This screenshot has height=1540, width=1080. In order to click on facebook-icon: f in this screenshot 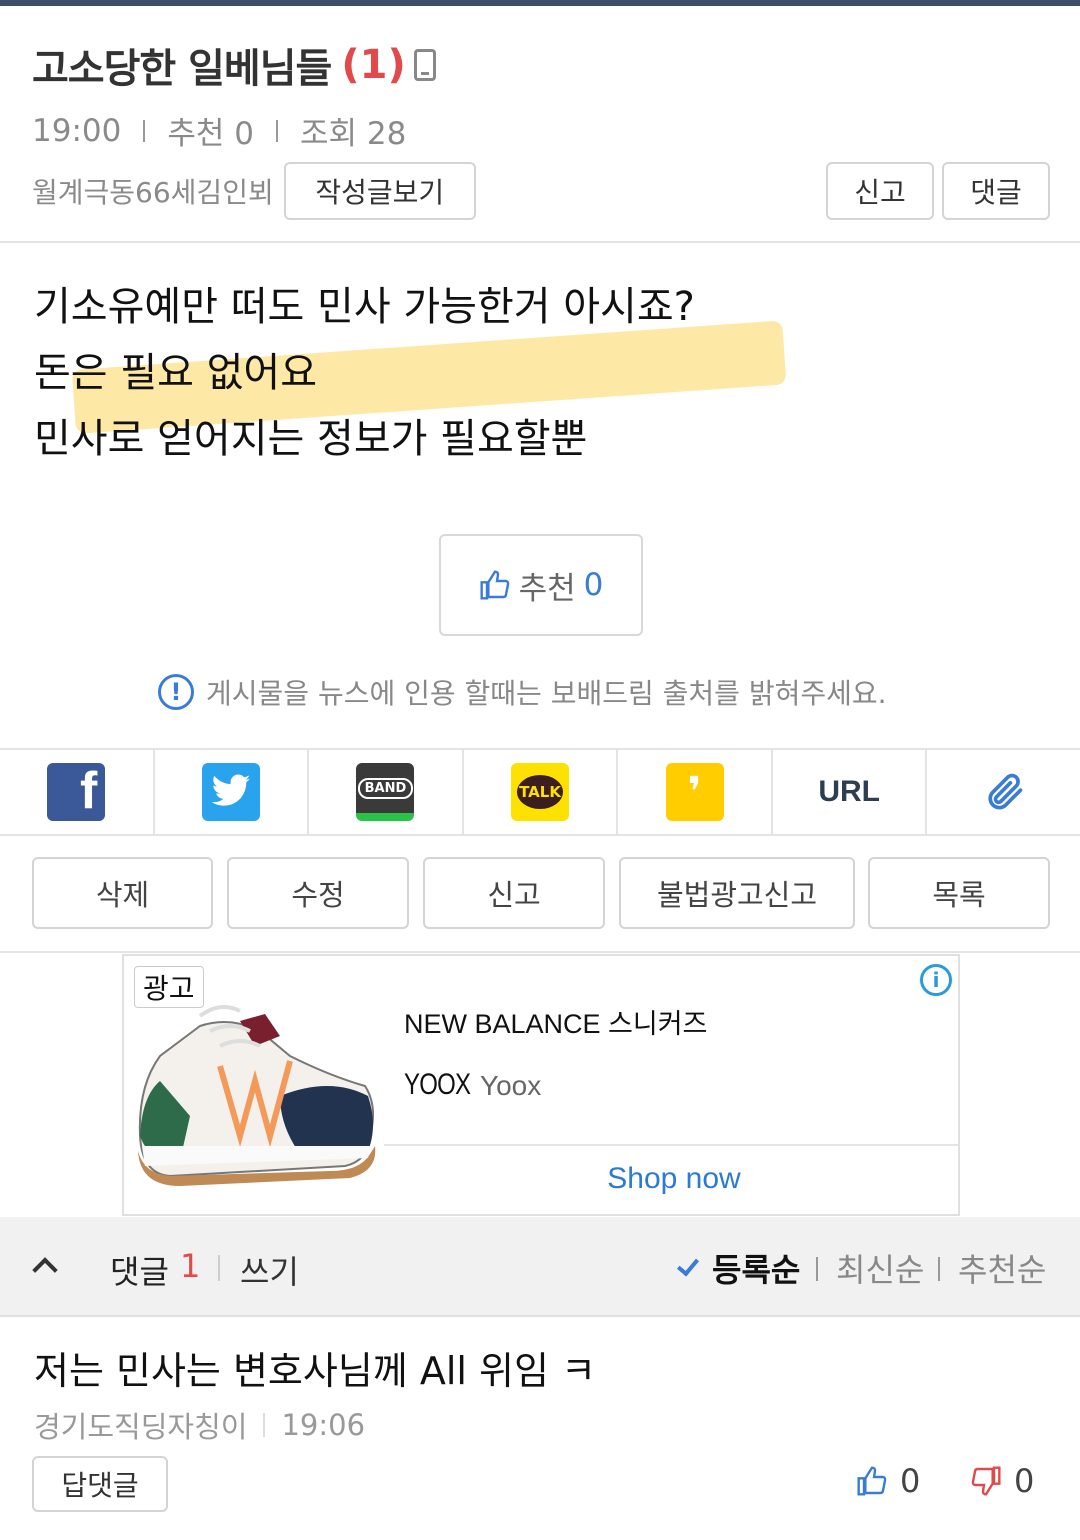, I will do `click(76, 791)`.